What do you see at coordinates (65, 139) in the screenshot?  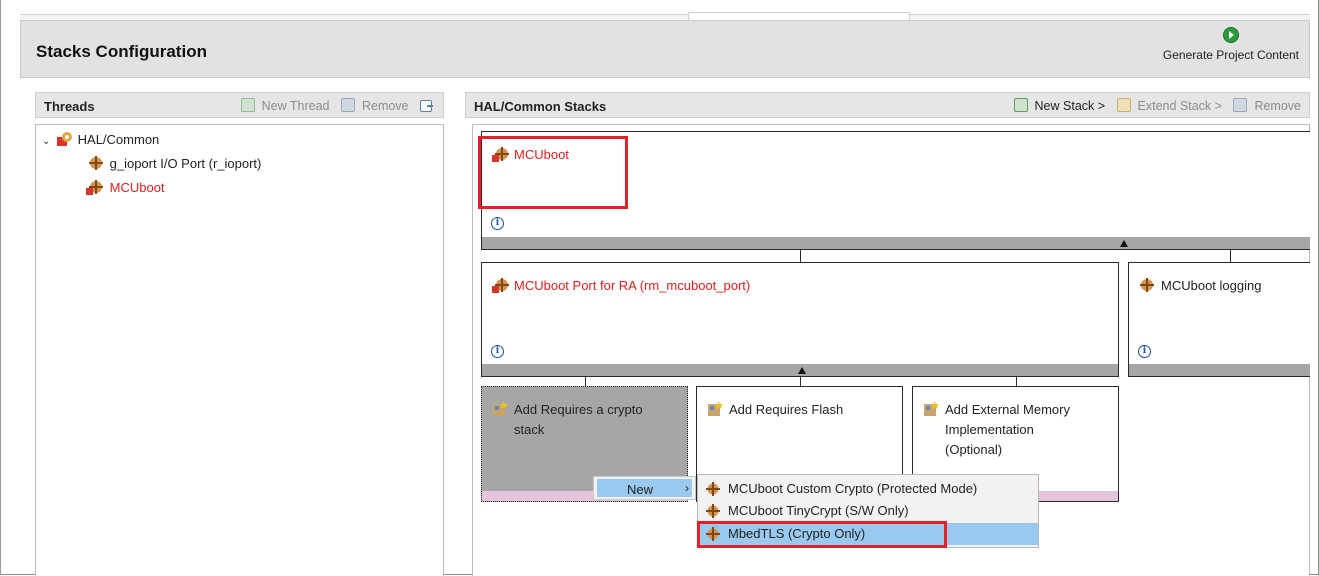 I see `hal-common-icon` at bounding box center [65, 139].